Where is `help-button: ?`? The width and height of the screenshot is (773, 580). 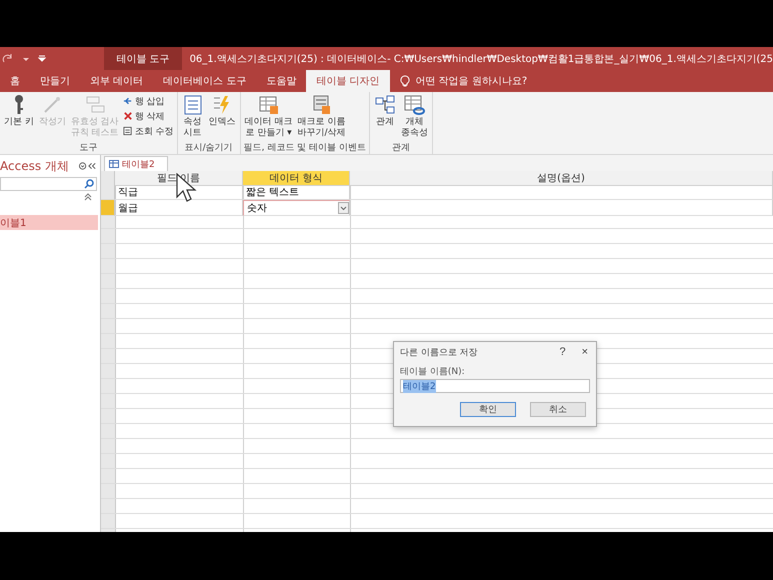 help-button: ? is located at coordinates (562, 352).